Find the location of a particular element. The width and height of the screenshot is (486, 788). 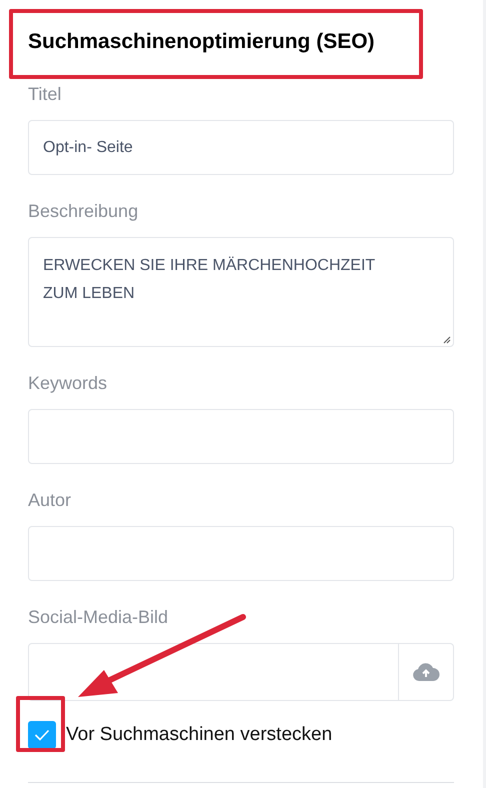

field-label: Keywords is located at coordinates (68, 383).